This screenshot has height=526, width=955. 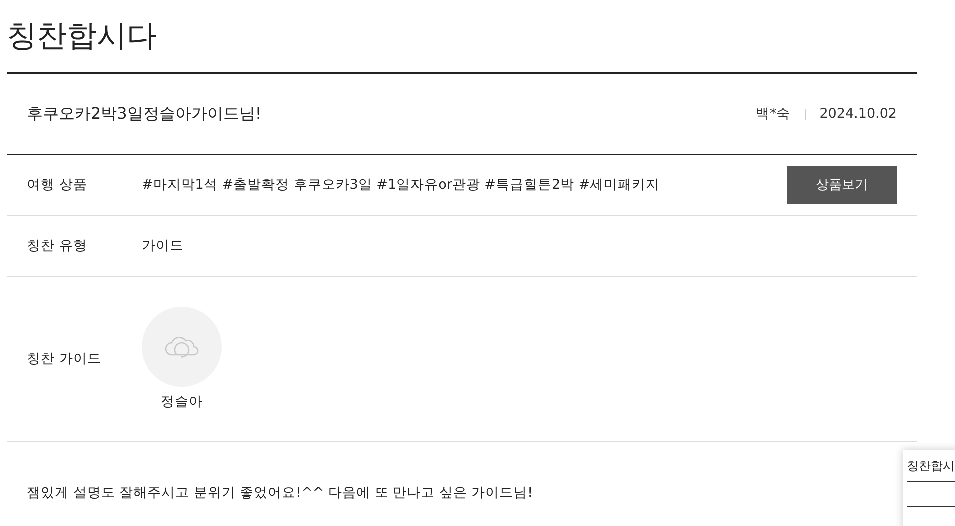 What do you see at coordinates (931, 470) in the screenshot?
I see `preview-title: 칭찬합시` at bounding box center [931, 470].